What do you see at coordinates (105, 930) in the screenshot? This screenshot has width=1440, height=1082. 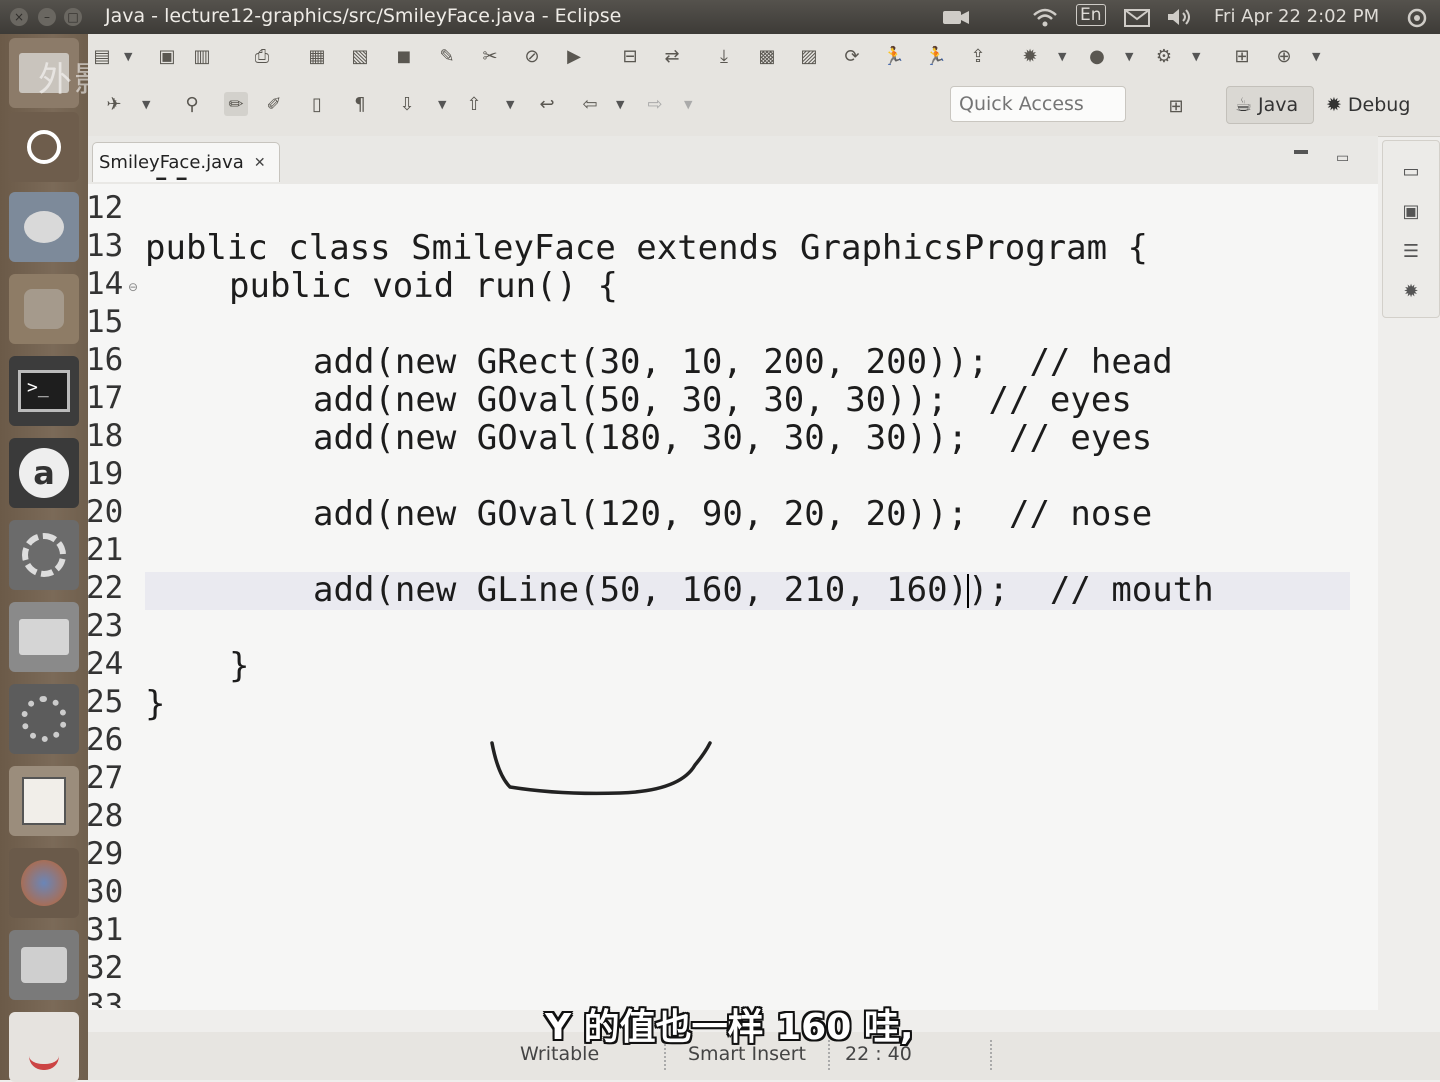 I see `line-number: 31` at bounding box center [105, 930].